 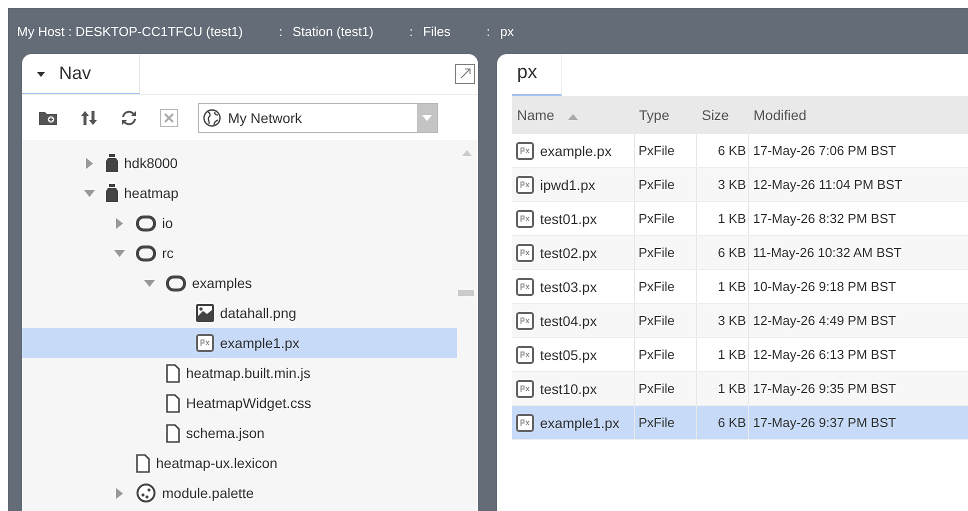 I want to click on sort-arrows-icon, so click(x=89, y=117).